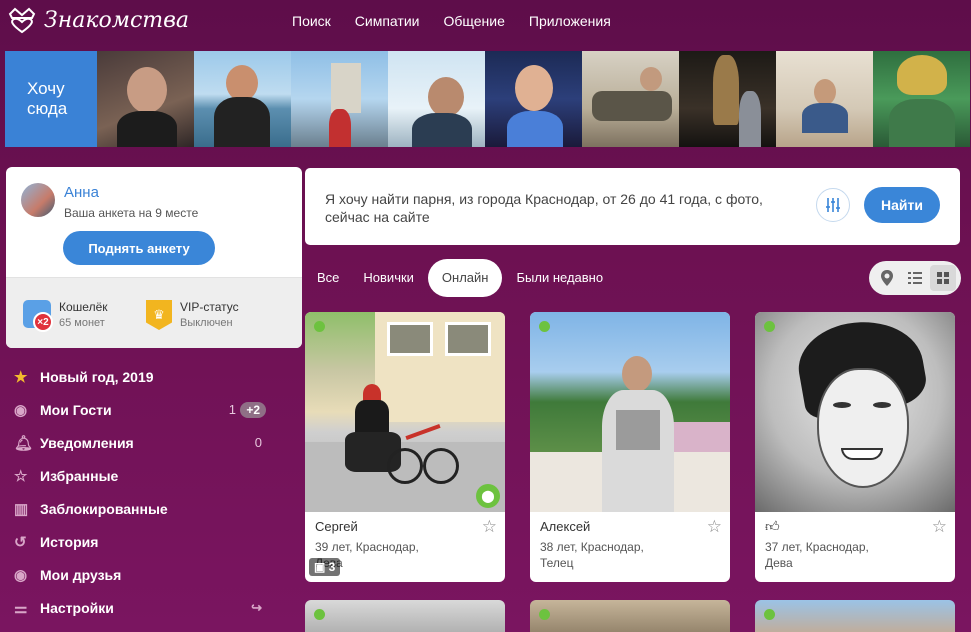 The width and height of the screenshot is (971, 632). I want to click on sidebar-item-guests: ◉ Мои Гости 1 +2, so click(144, 409).